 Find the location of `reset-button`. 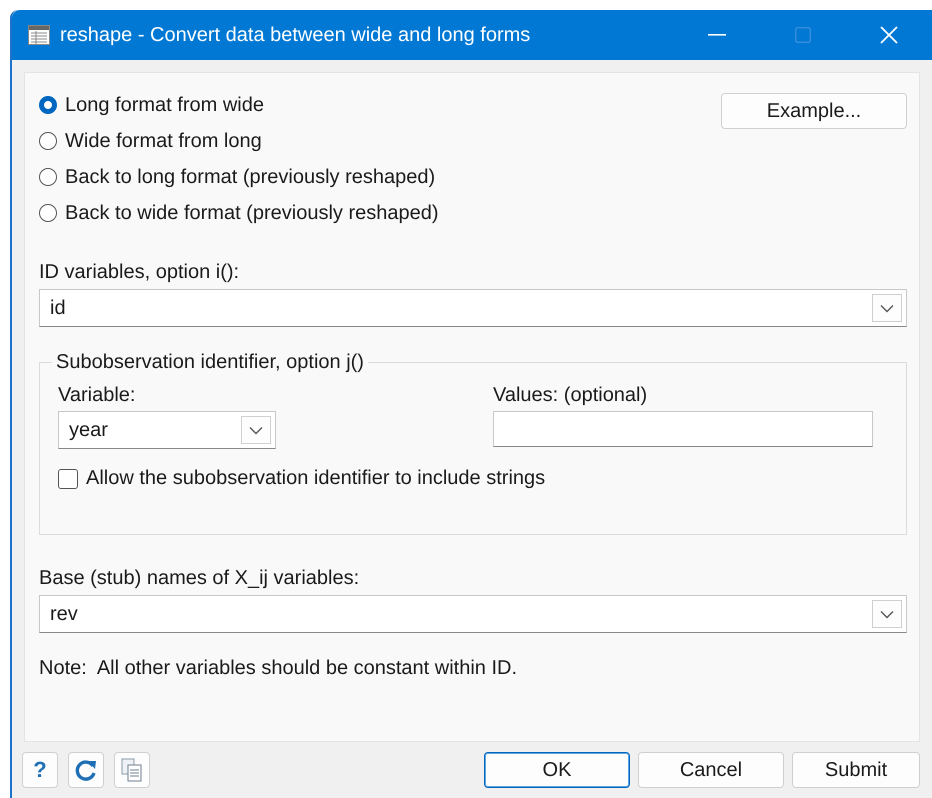

reset-button is located at coordinates (86, 770).